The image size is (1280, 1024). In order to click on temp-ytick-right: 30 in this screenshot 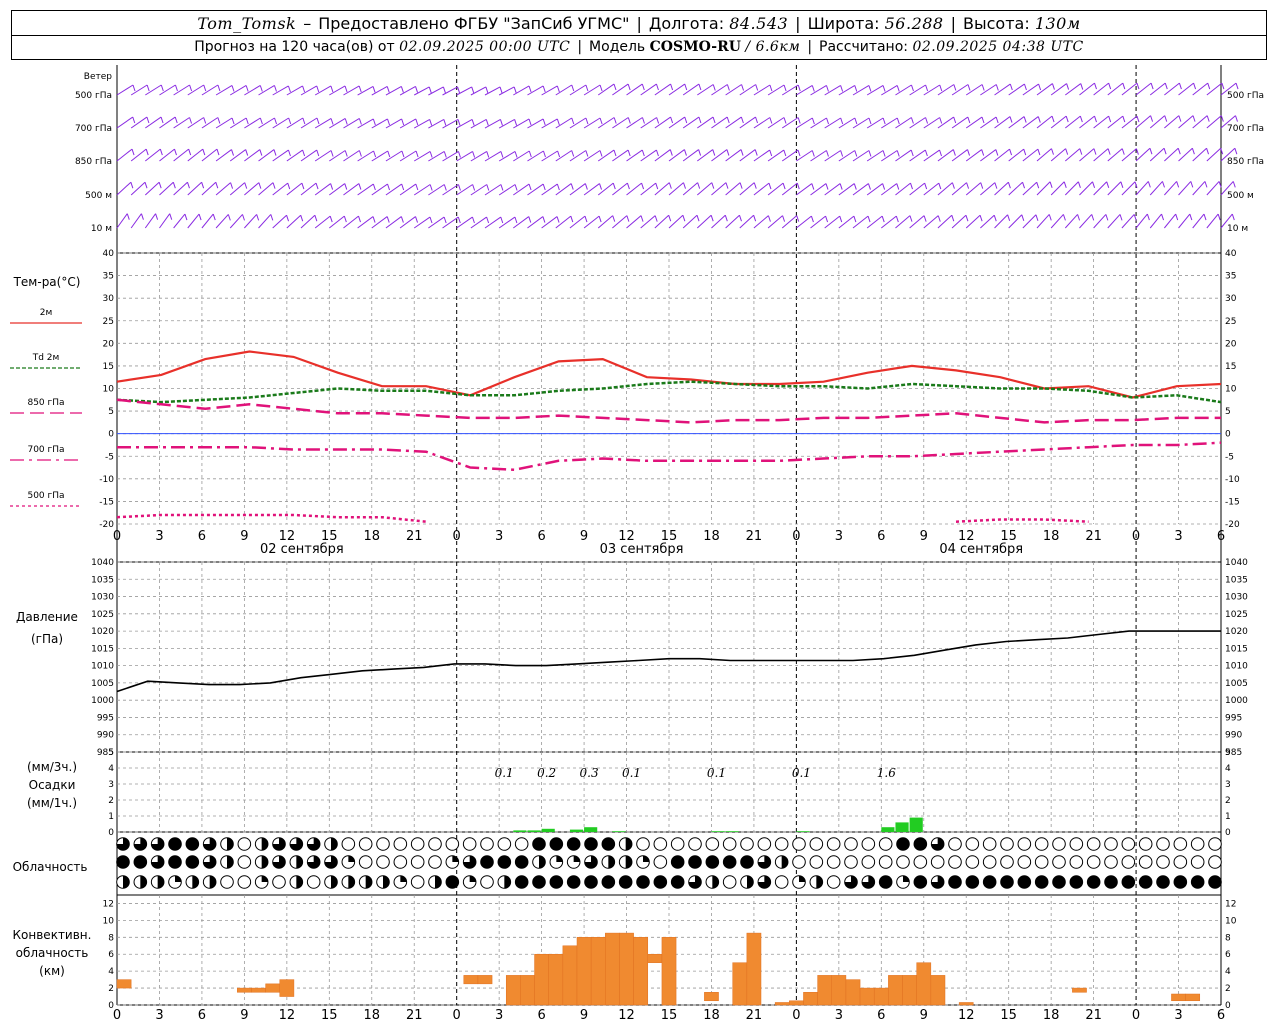, I will do `click(1231, 299)`.